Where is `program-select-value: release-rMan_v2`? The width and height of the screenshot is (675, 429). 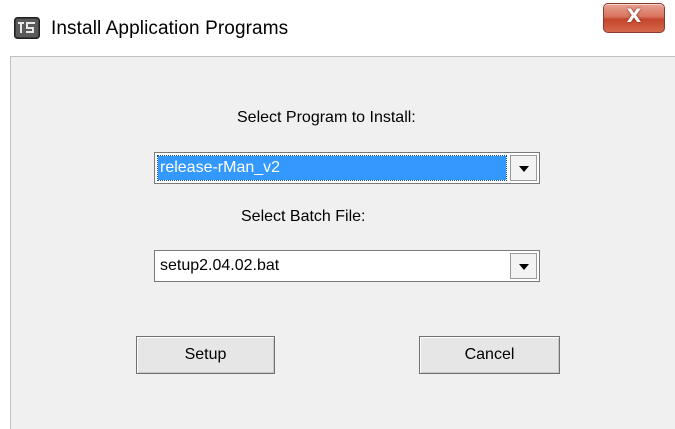 program-select-value: release-rMan_v2 is located at coordinates (332, 168).